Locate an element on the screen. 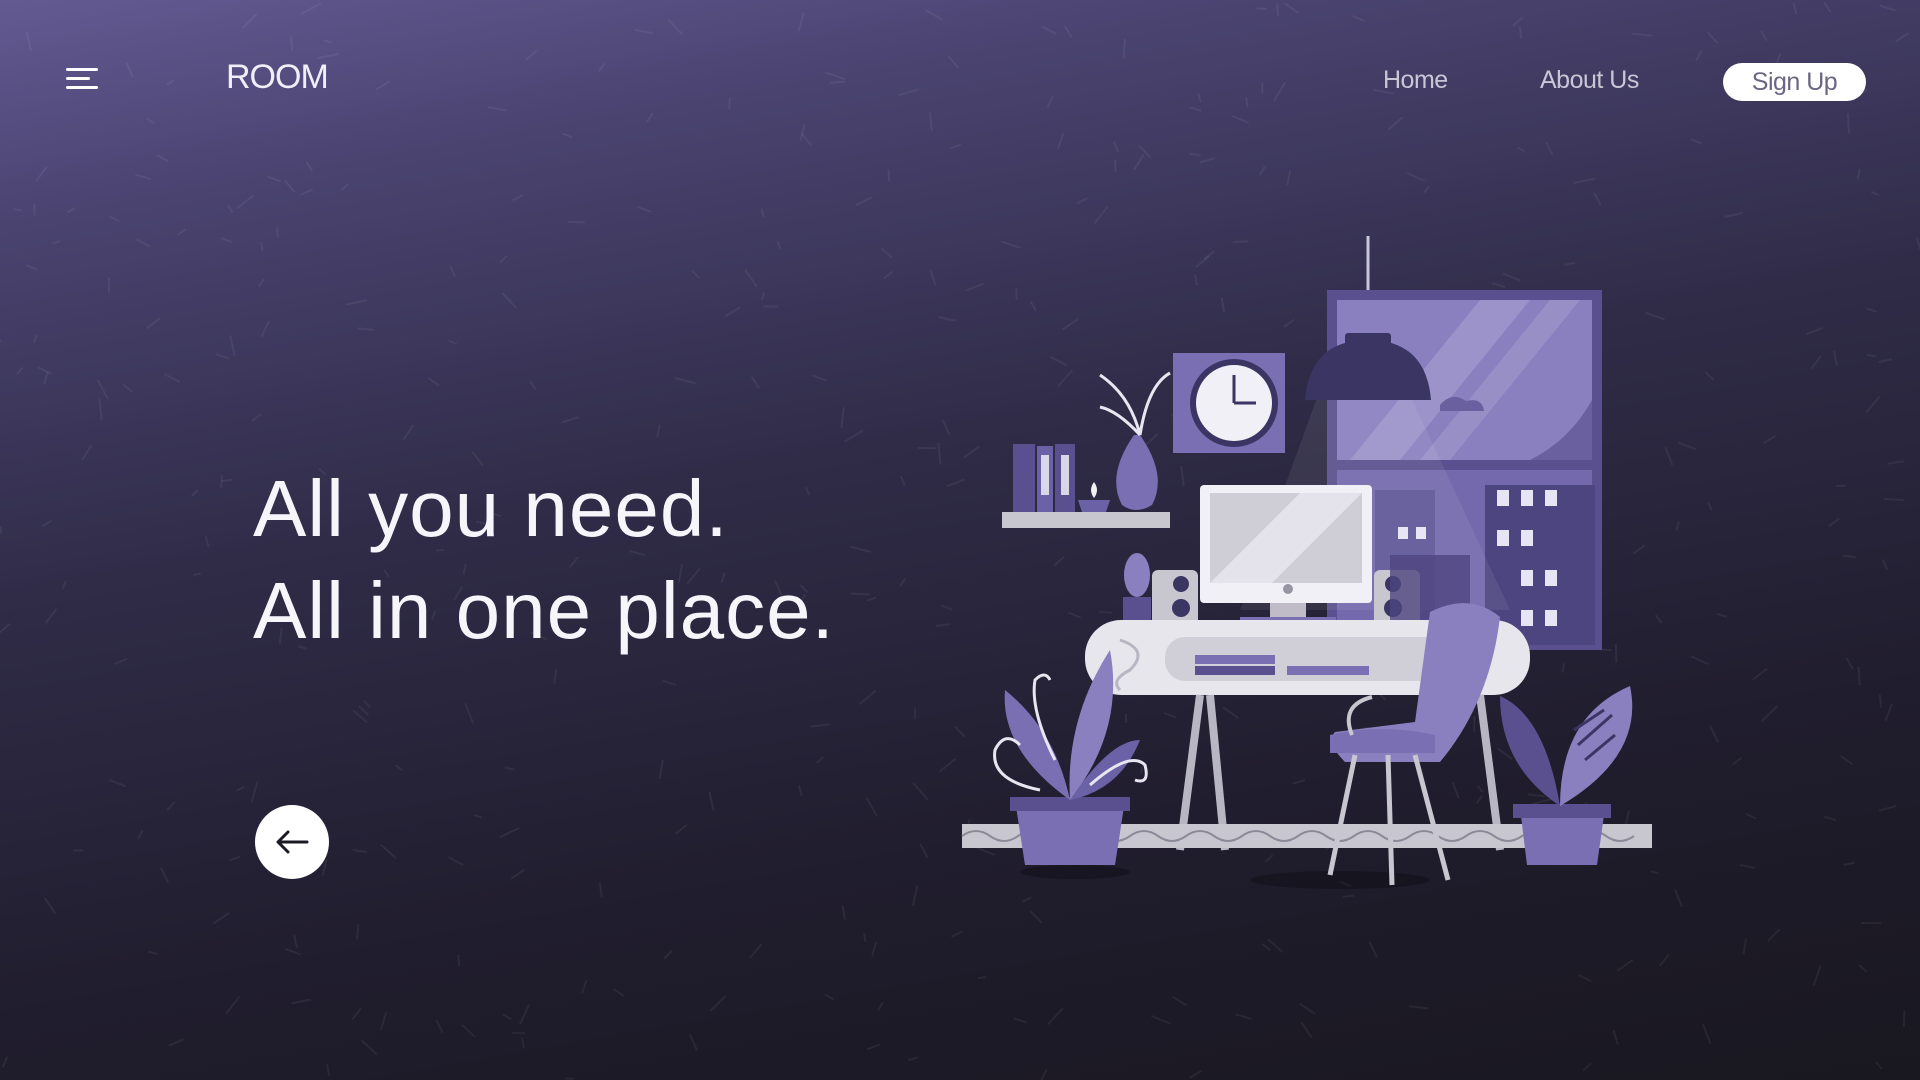 The image size is (1920, 1080). arrow-left-icon is located at coordinates (292, 842).